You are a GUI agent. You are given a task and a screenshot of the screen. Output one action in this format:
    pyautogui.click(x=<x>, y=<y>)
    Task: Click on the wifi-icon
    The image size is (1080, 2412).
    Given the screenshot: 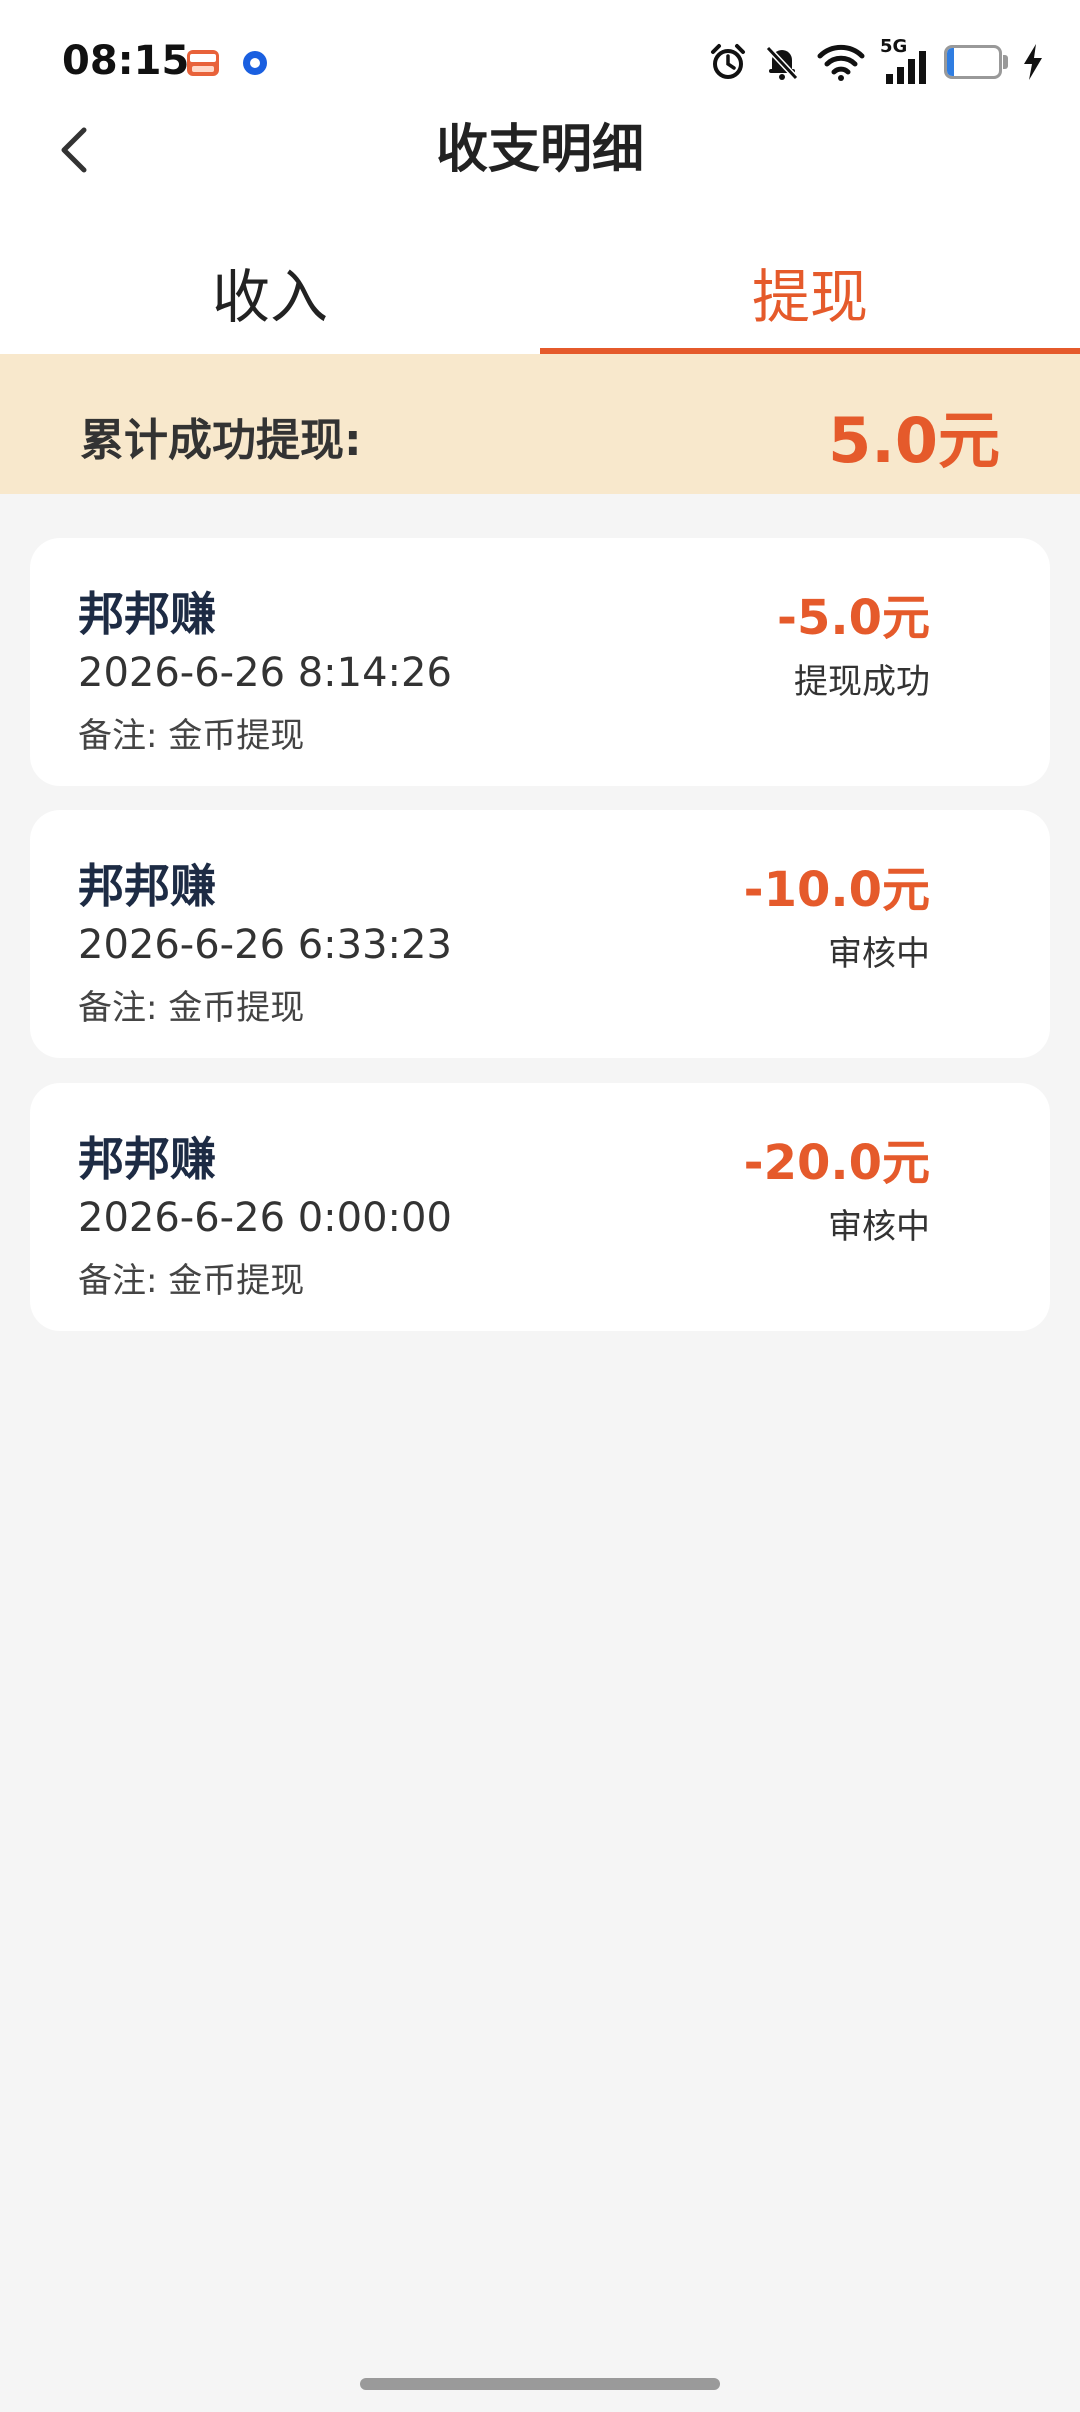 What is the action you would take?
    pyautogui.click(x=841, y=62)
    